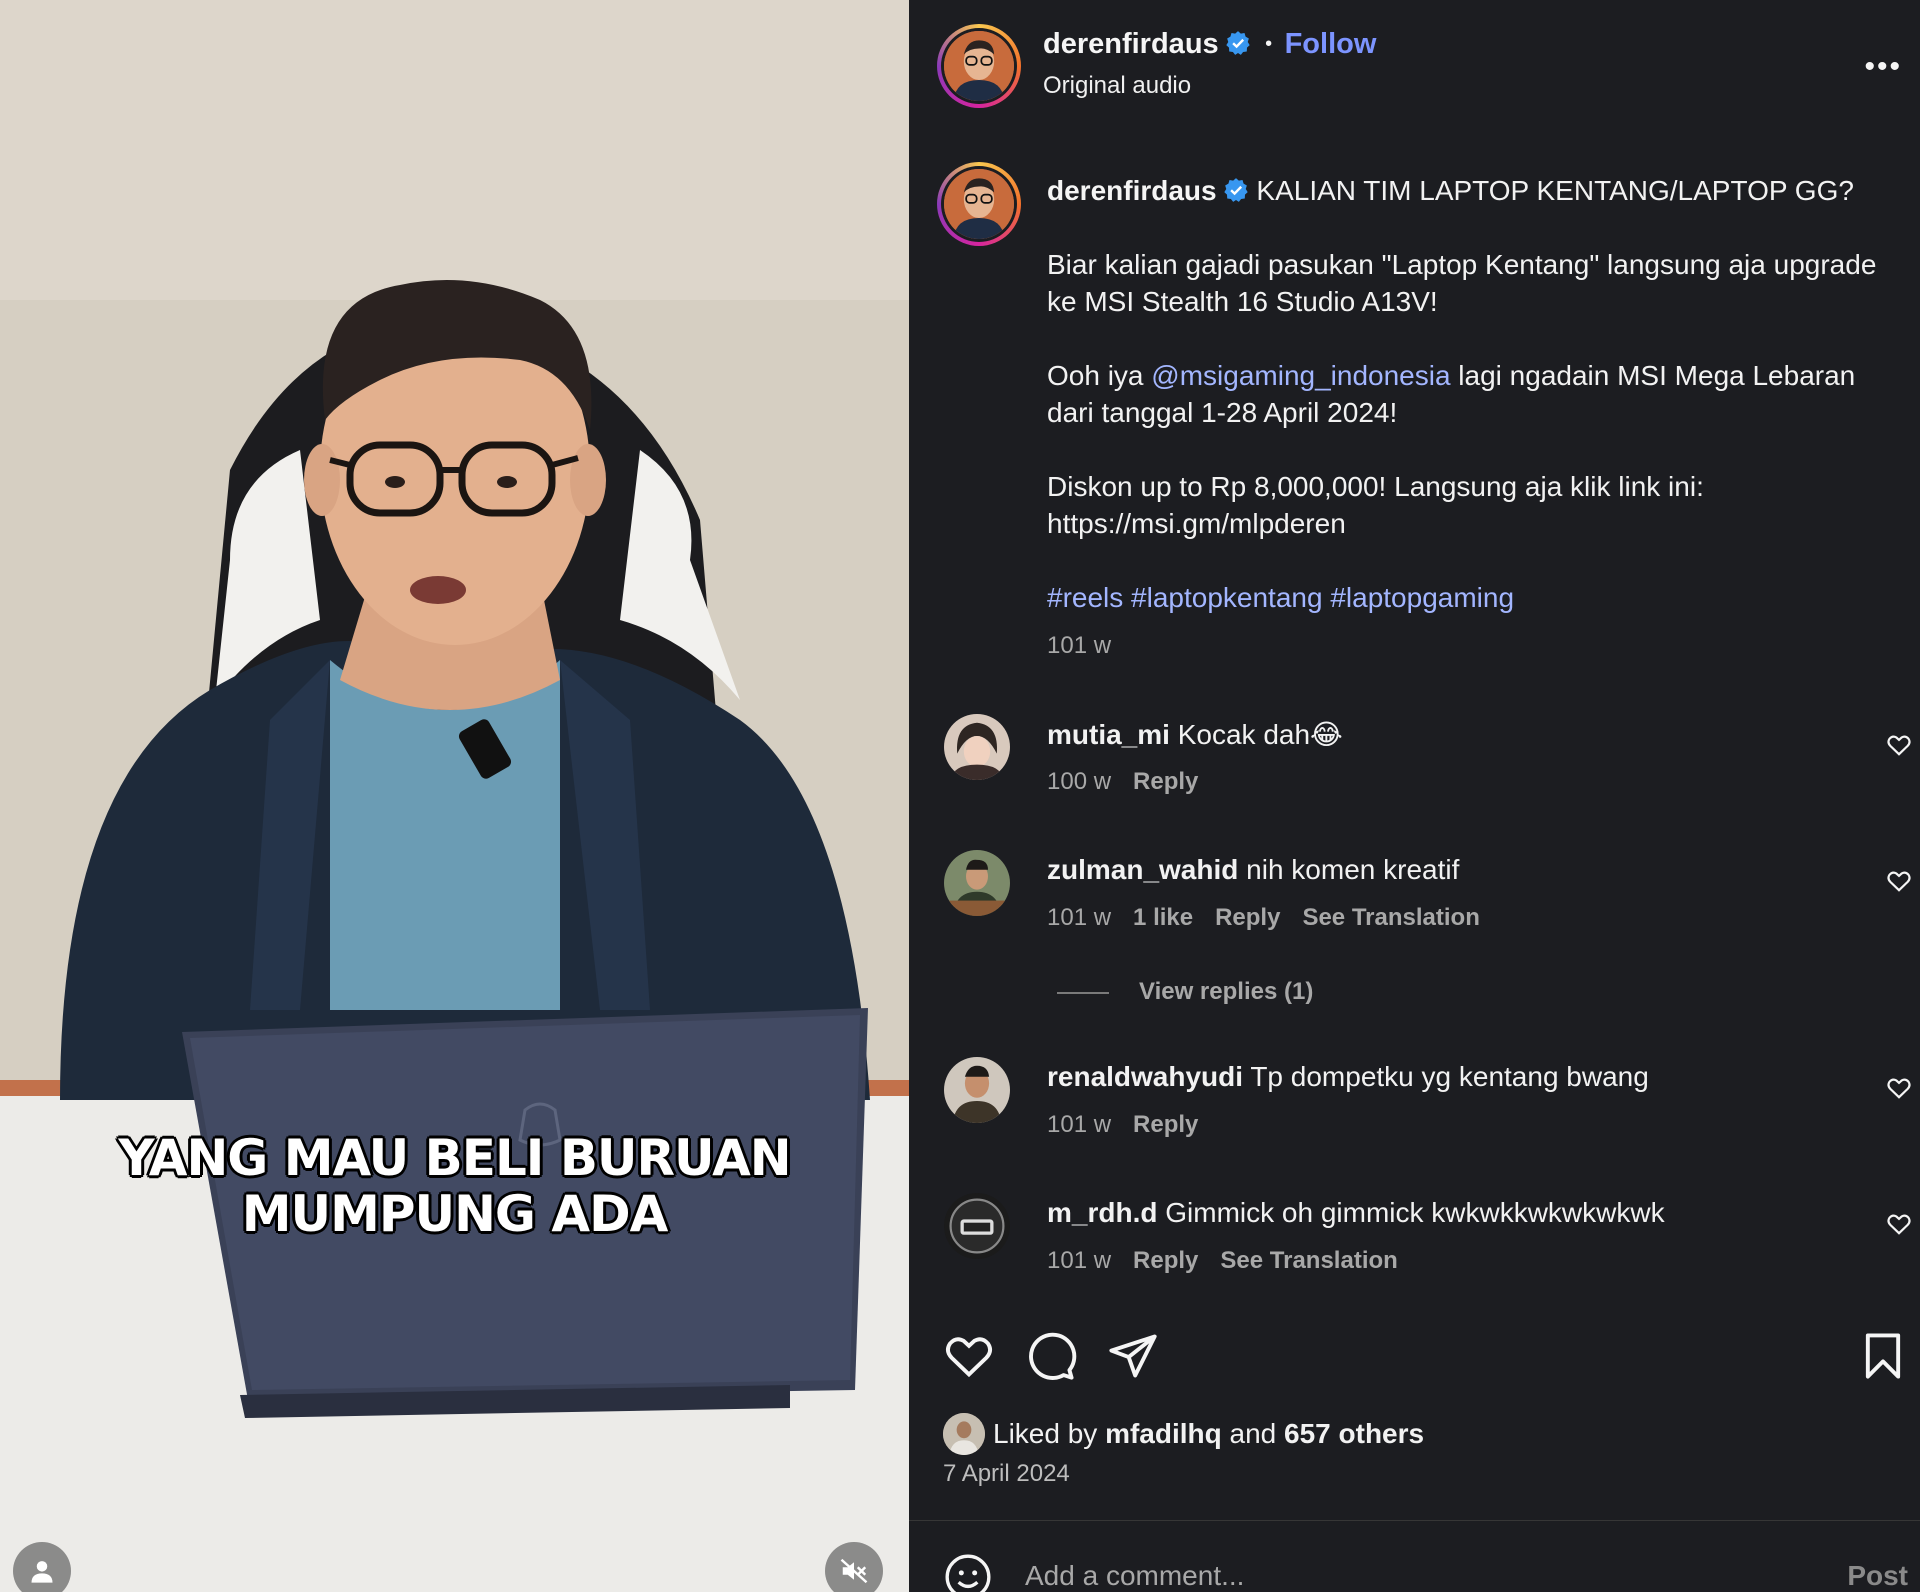 The height and width of the screenshot is (1592, 1920). I want to click on liker-username: mfadilhq, so click(1163, 1434).